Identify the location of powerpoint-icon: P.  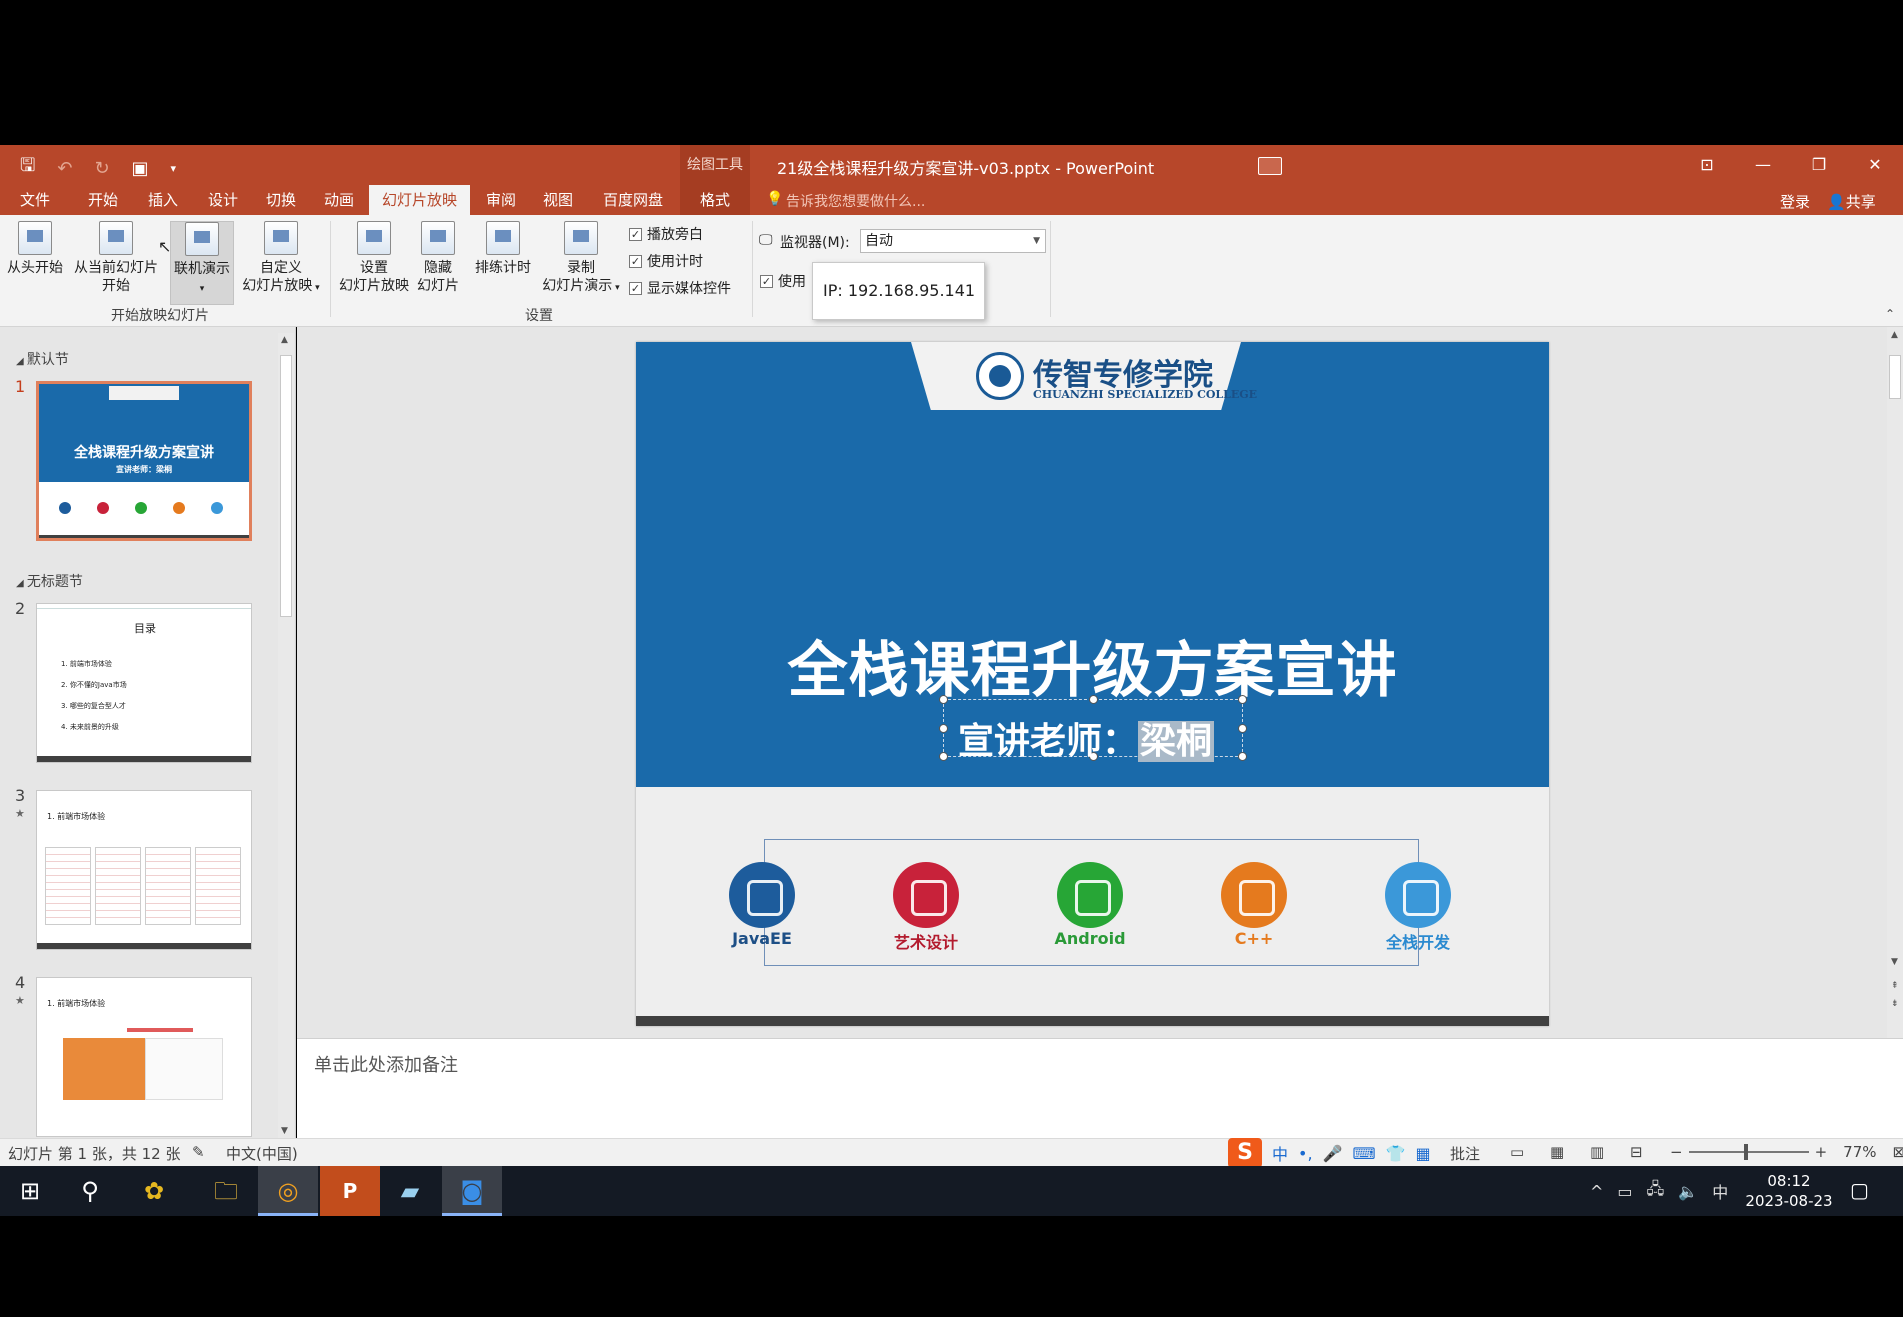
(350, 1191).